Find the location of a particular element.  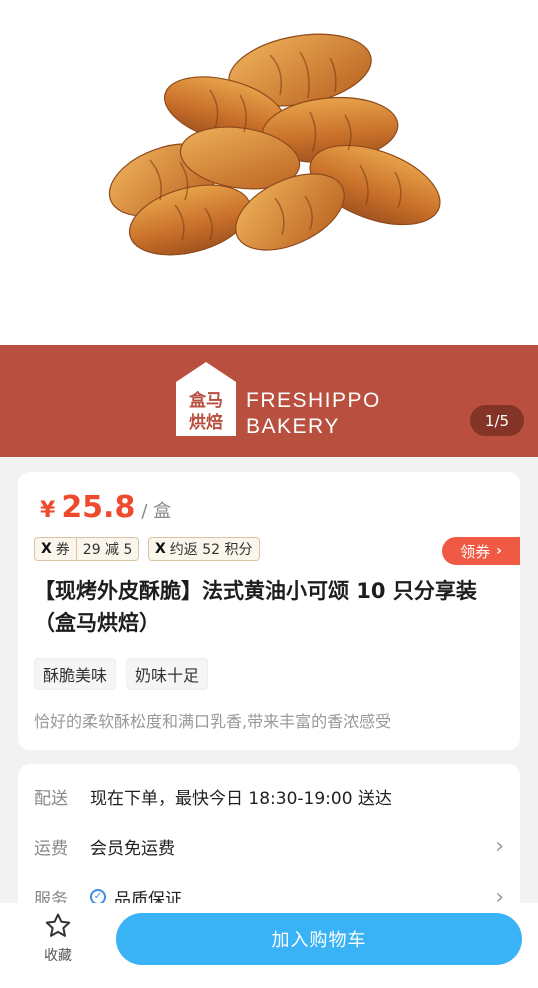

x-points-icon: X is located at coordinates (160, 549).